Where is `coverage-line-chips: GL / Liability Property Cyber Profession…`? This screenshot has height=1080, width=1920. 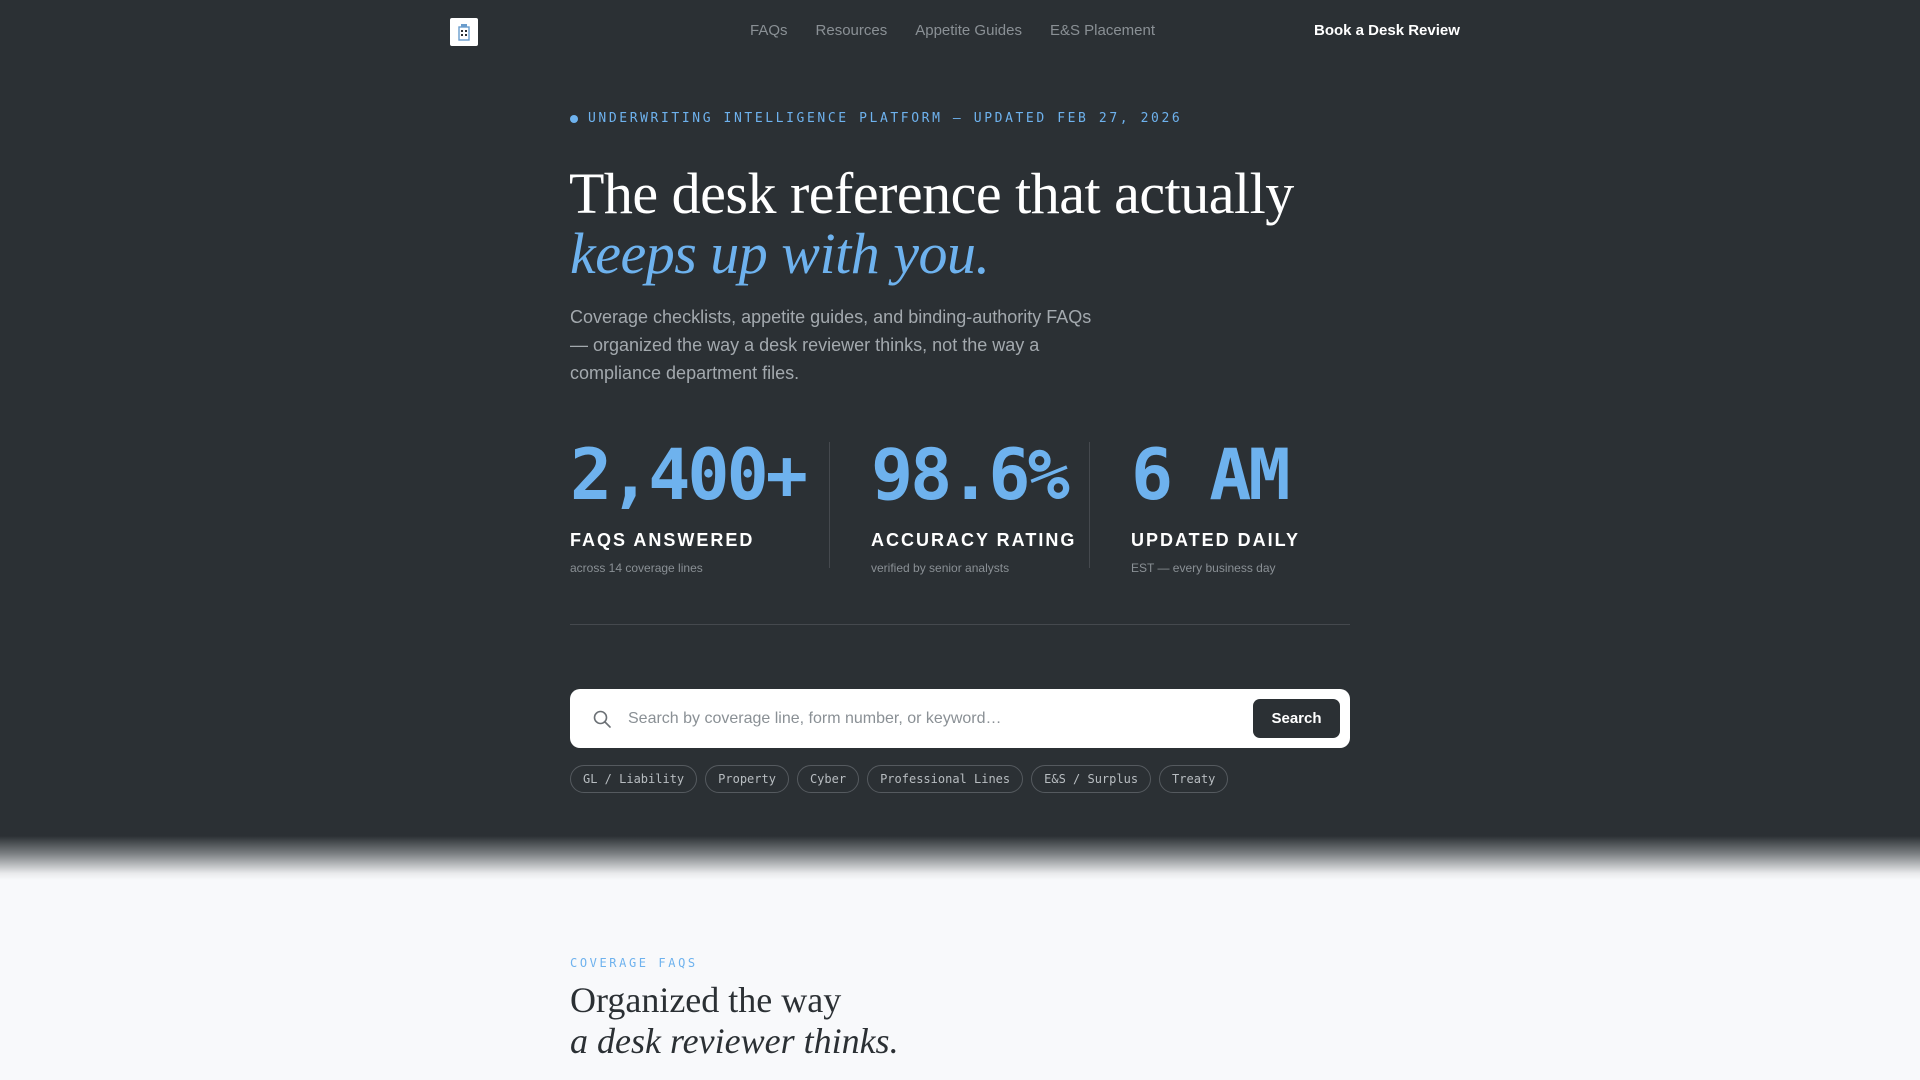 coverage-line-chips: GL / Liability Property Cyber Profession… is located at coordinates (899, 779).